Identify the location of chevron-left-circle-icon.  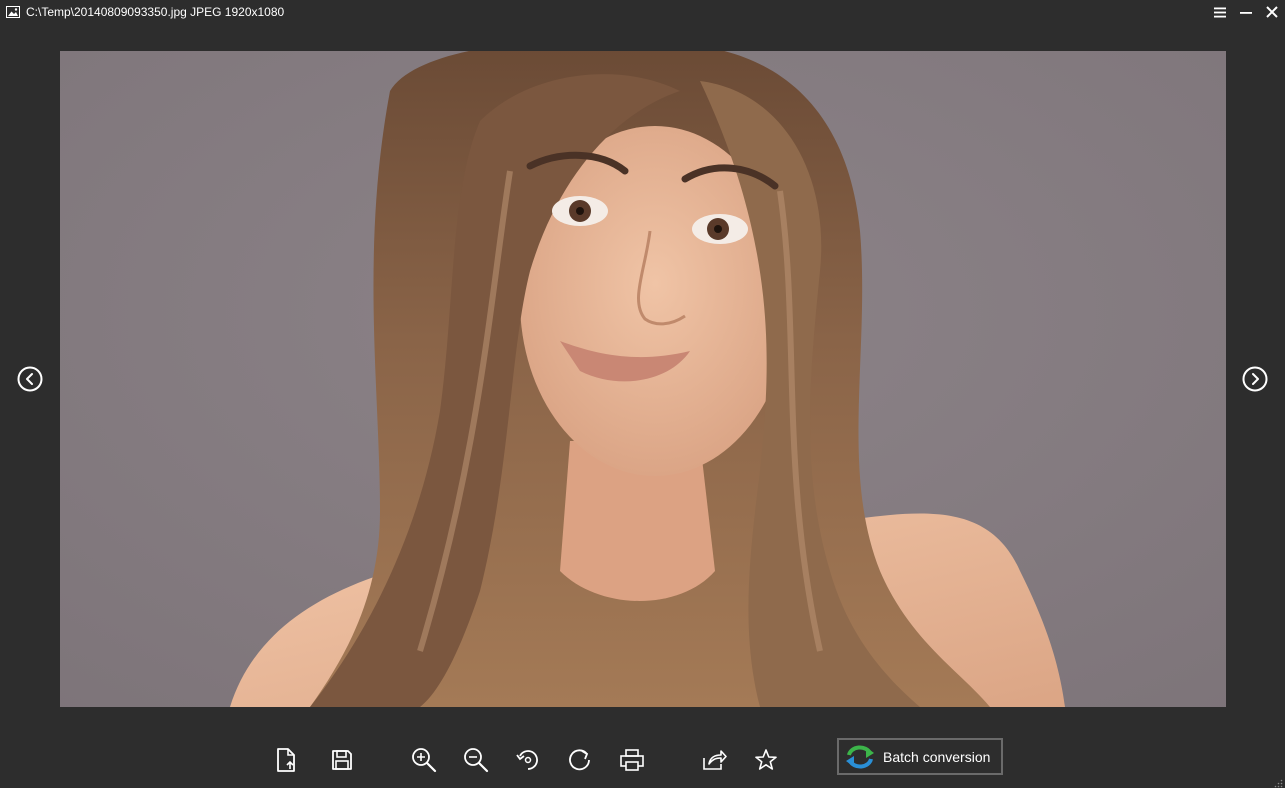
(30, 379).